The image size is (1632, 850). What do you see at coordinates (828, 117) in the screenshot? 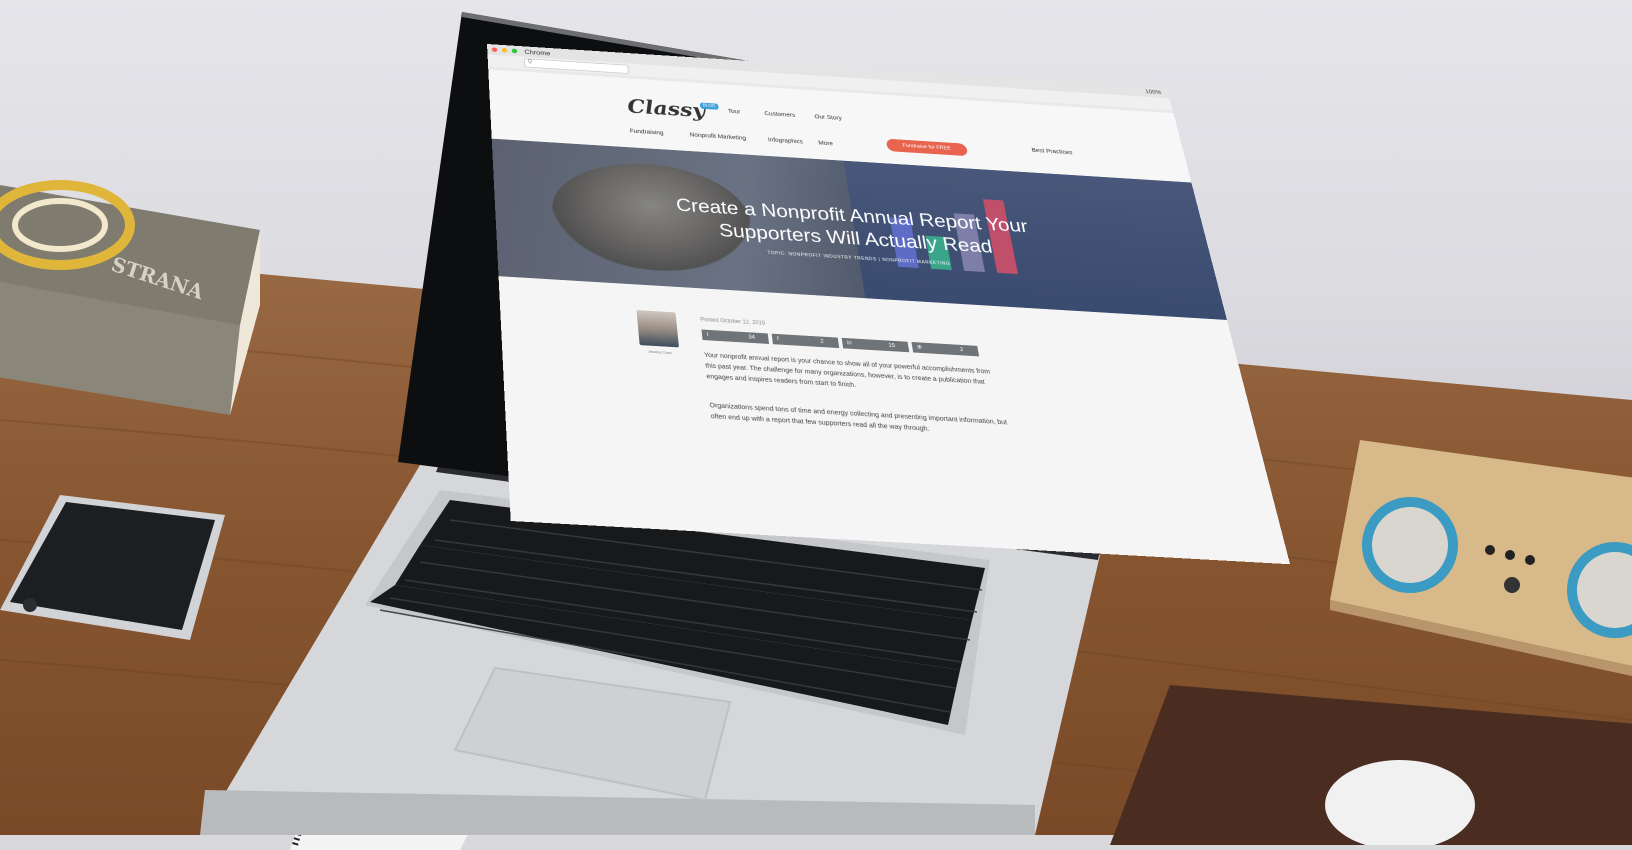
I see `nav-our-story: Our Story` at bounding box center [828, 117].